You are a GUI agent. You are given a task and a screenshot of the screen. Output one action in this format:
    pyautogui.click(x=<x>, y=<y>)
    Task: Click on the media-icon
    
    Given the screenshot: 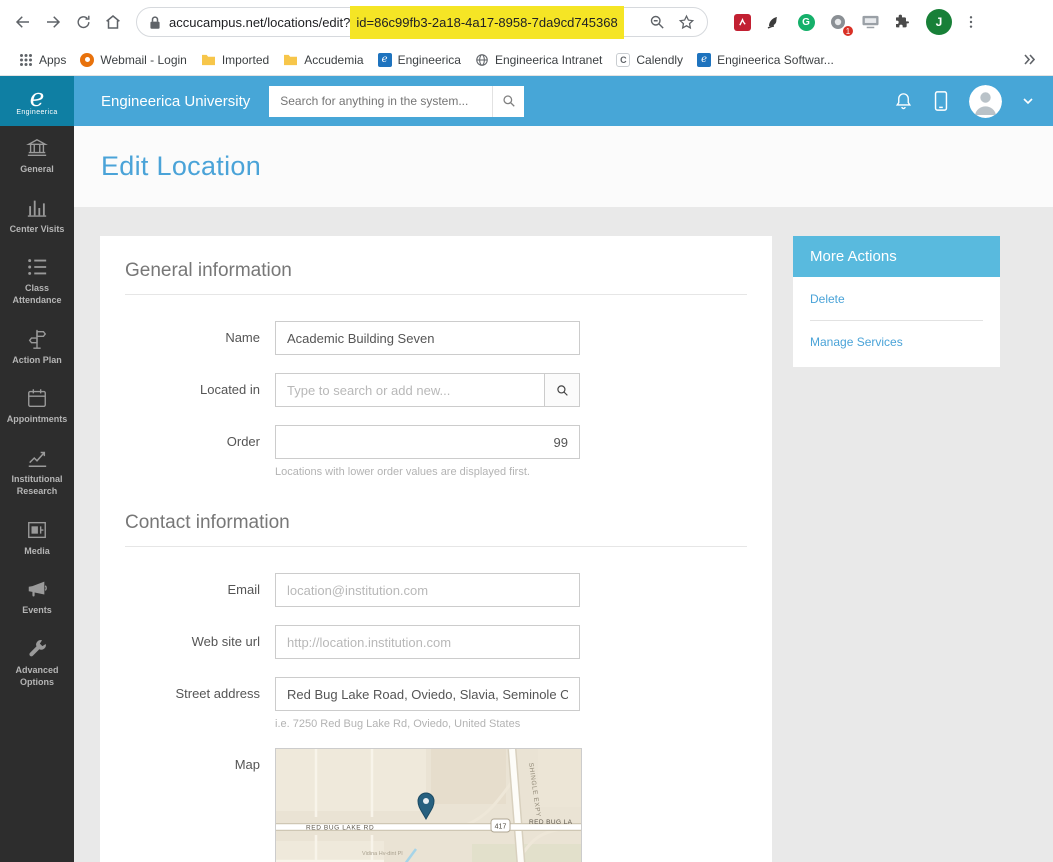 What is the action you would take?
    pyautogui.click(x=37, y=529)
    